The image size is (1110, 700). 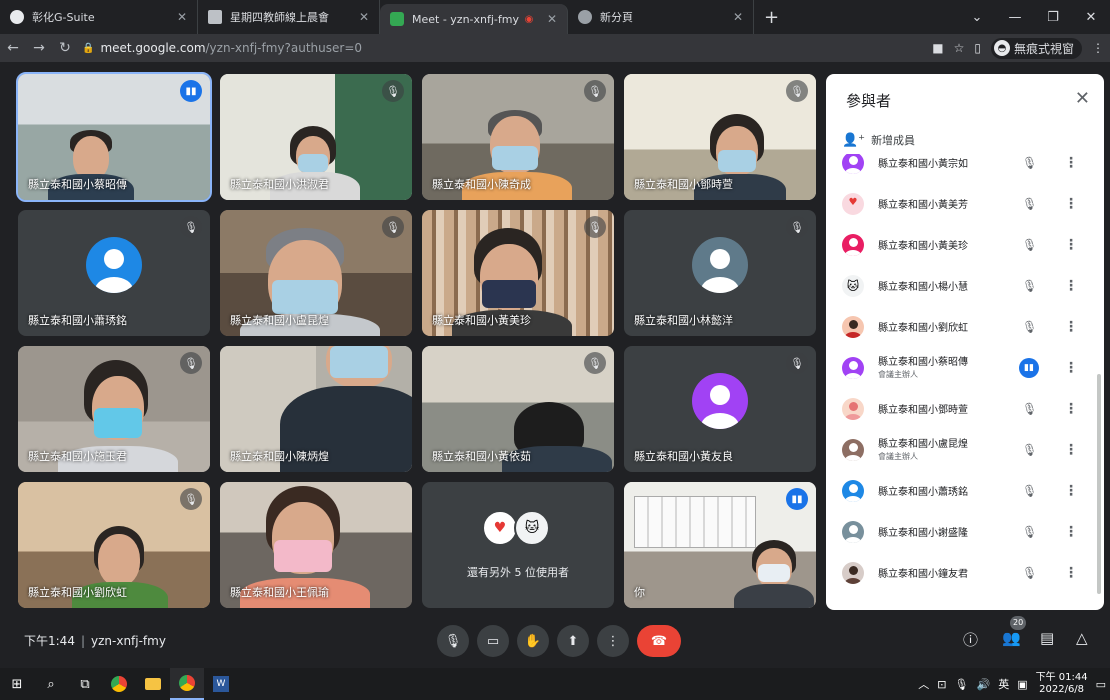 I want to click on list-item: 縣立泰和國小謝盛隆 🎙 ⋮, so click(x=965, y=531).